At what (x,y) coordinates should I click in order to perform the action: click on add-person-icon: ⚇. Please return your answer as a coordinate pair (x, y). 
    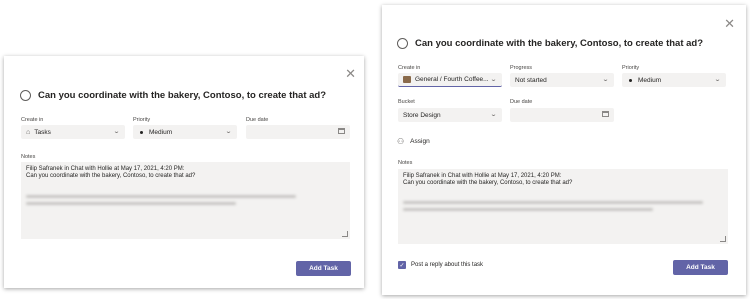
    Looking at the image, I should click on (401, 141).